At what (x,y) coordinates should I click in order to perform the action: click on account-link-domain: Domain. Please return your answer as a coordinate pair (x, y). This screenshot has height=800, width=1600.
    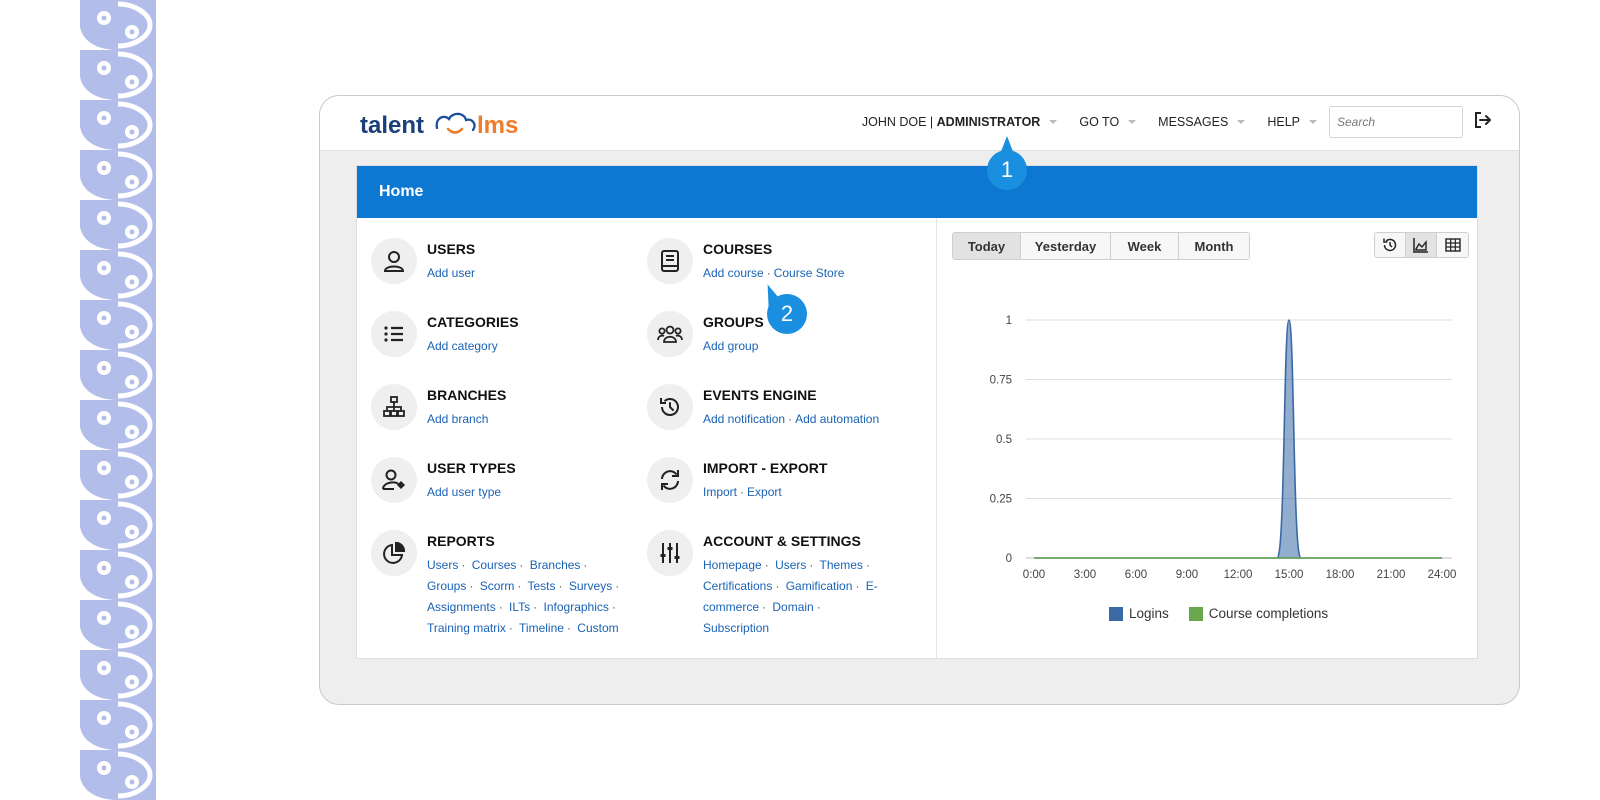
    Looking at the image, I should click on (792, 607).